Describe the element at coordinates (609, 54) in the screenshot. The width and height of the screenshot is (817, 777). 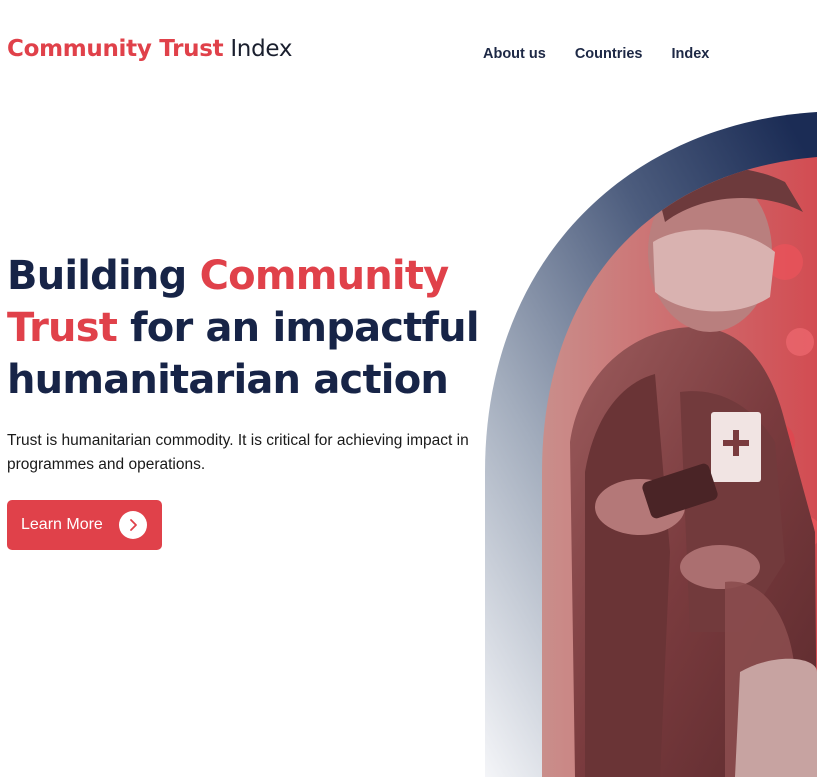
I see `nav-countries: Countries` at that location.